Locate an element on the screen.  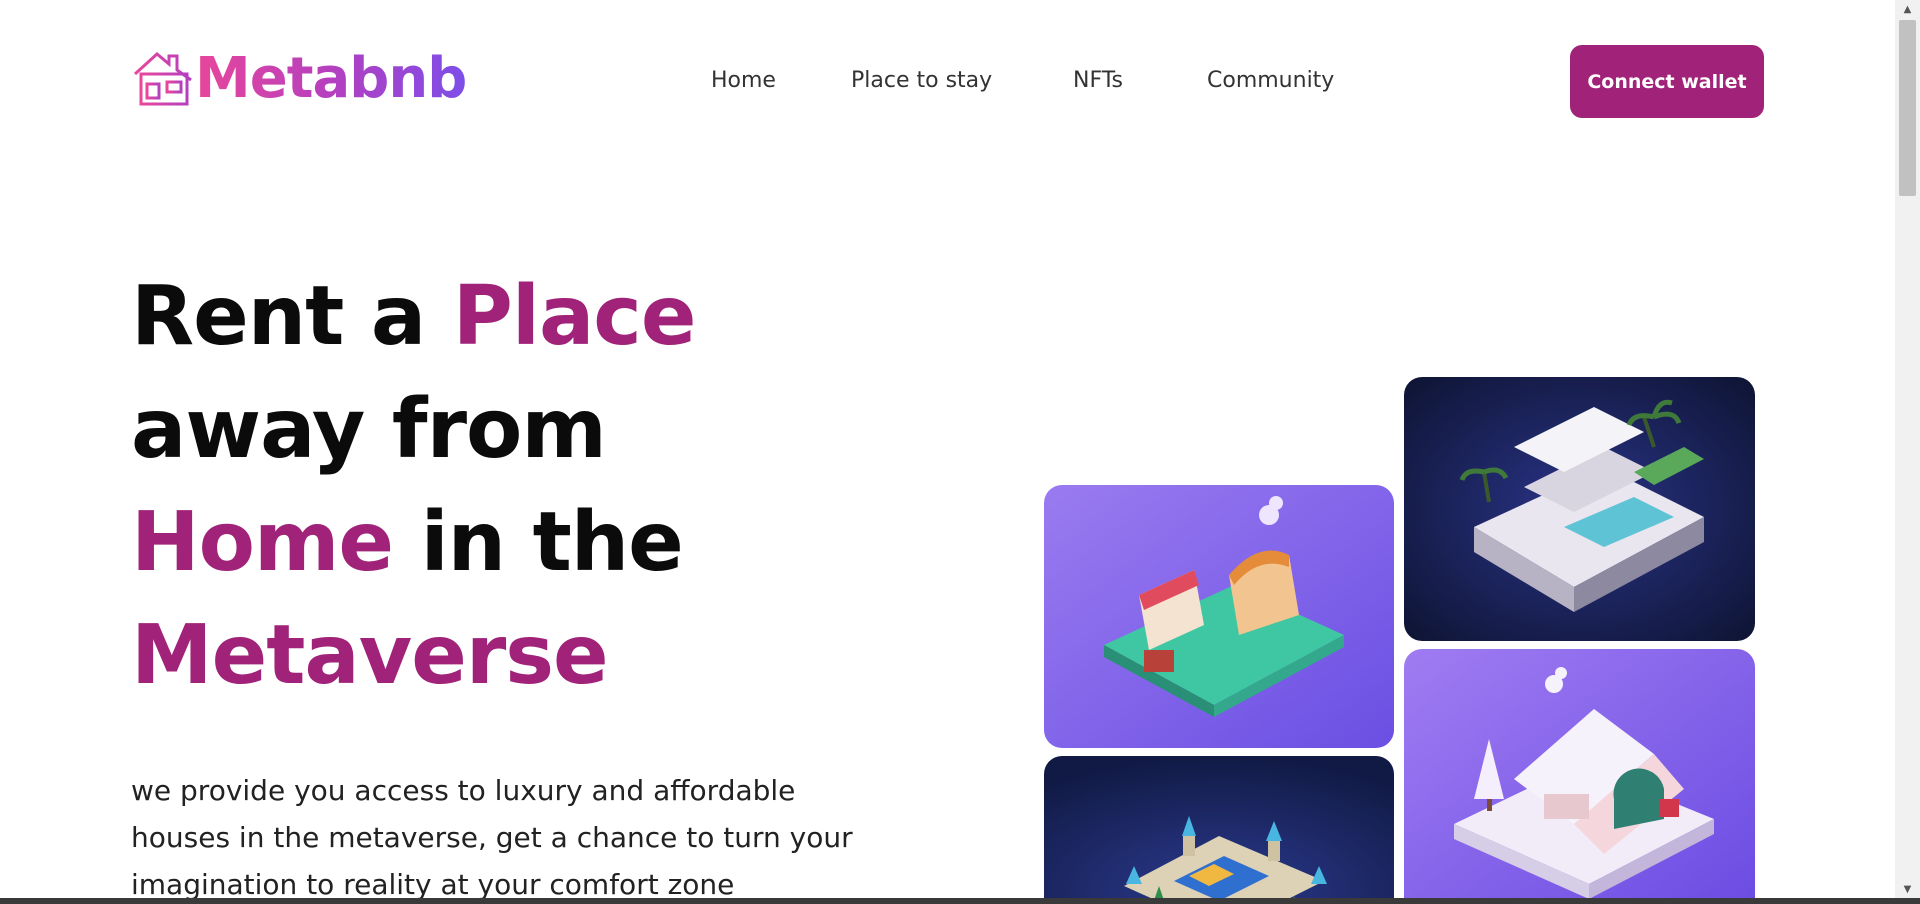
winter-cottage-image is located at coordinates (1579, 776).